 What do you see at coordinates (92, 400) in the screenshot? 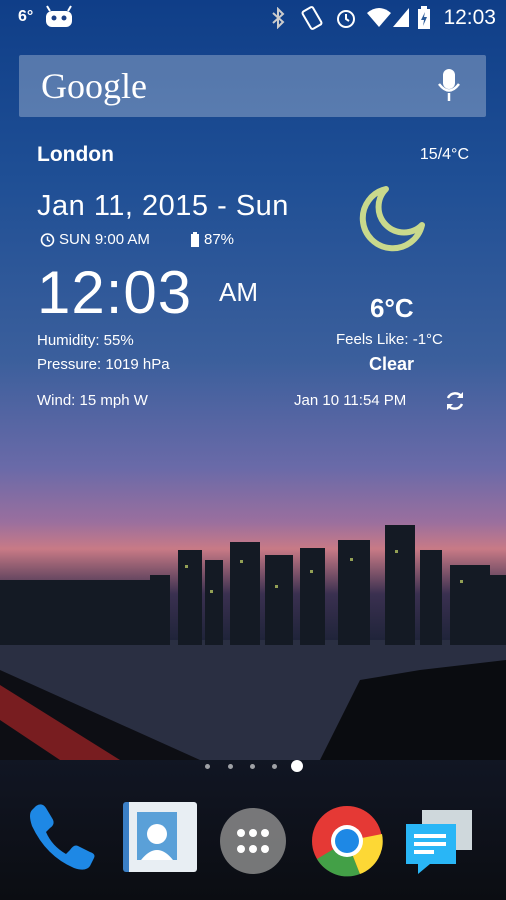
I see `wind-label: Wind: 15 mph W` at bounding box center [92, 400].